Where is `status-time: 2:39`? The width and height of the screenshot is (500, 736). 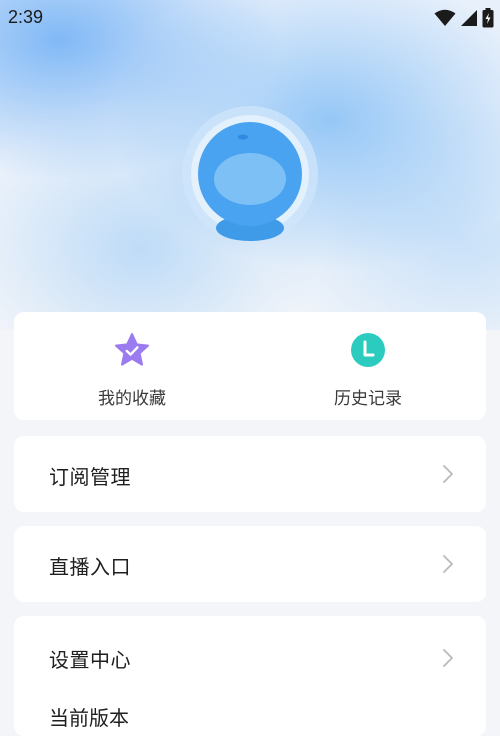
status-time: 2:39 is located at coordinates (26, 17).